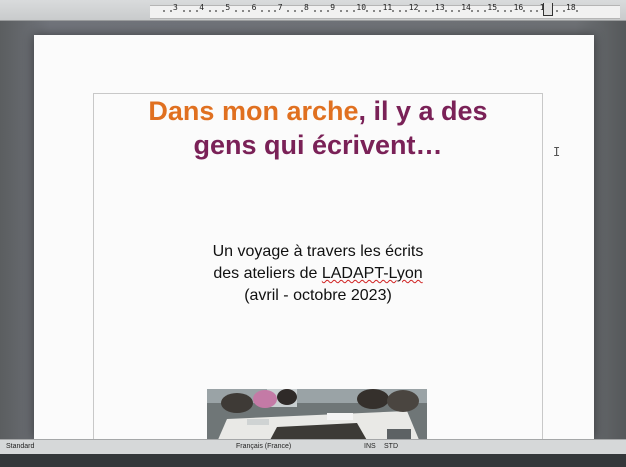 This screenshot has height=467, width=626. I want to click on right-indent-marker, so click(548, 9).